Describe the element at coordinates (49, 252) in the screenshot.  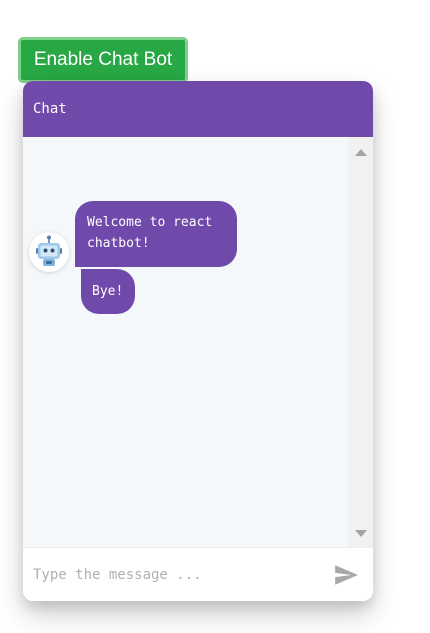
I see `robot-icon` at that location.